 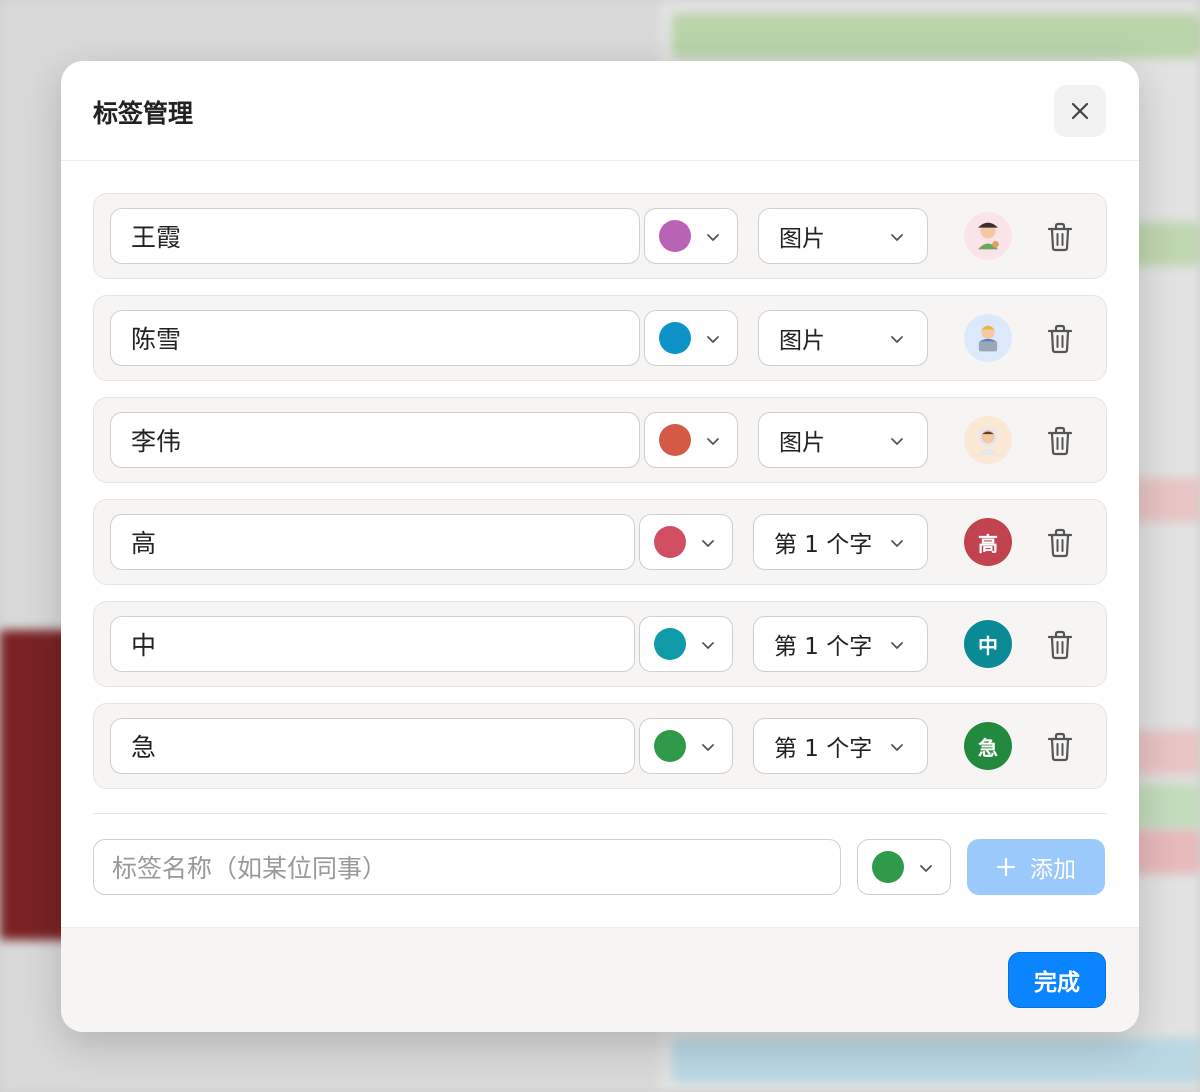 I want to click on avatar-text: 高, so click(x=988, y=543).